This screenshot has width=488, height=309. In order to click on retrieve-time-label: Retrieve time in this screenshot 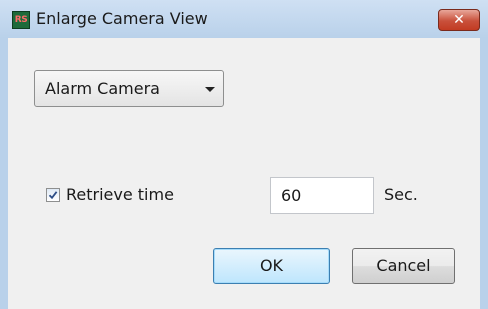, I will do `click(120, 195)`.